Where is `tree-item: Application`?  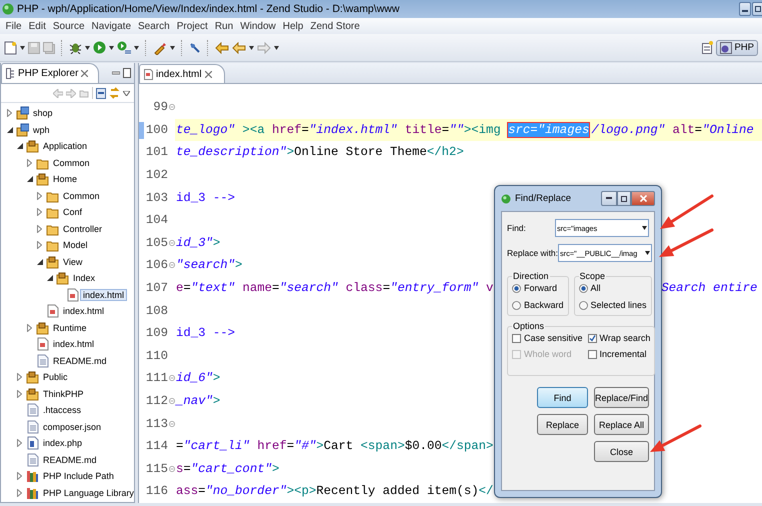 tree-item: Application is located at coordinates (65, 146).